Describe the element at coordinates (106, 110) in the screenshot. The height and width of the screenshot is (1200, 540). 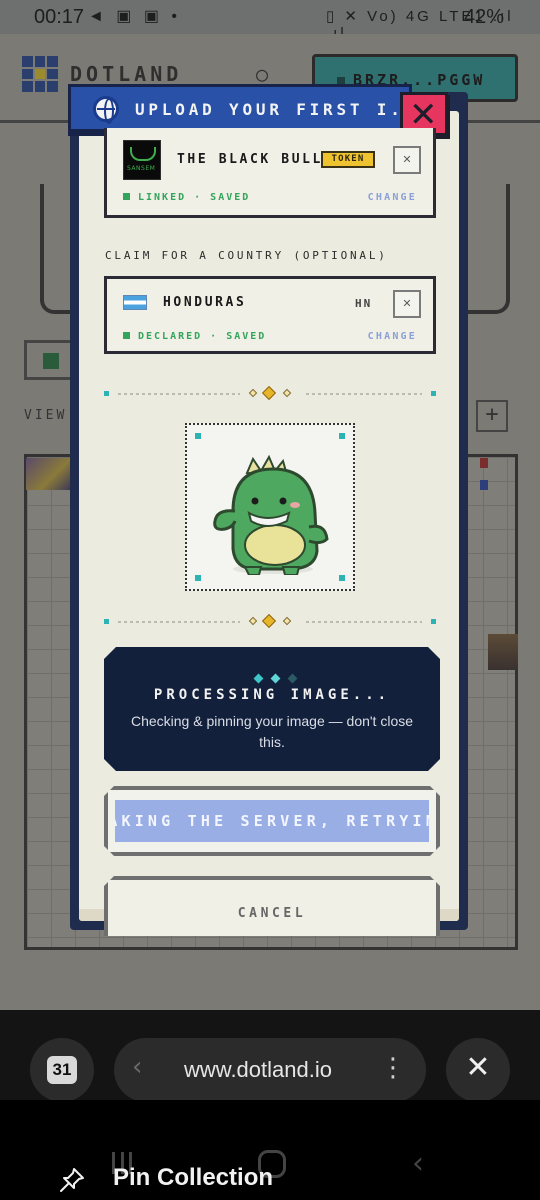
I see `globe-icon` at that location.